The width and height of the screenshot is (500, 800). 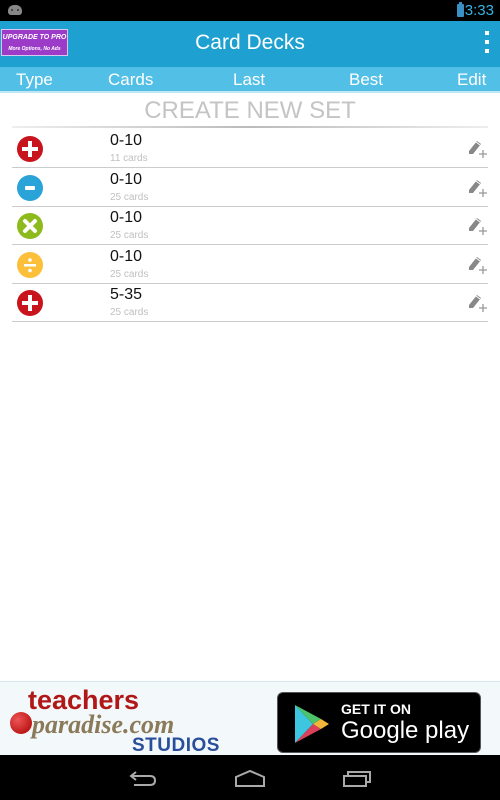 I want to click on google-play-icon, so click(x=312, y=724).